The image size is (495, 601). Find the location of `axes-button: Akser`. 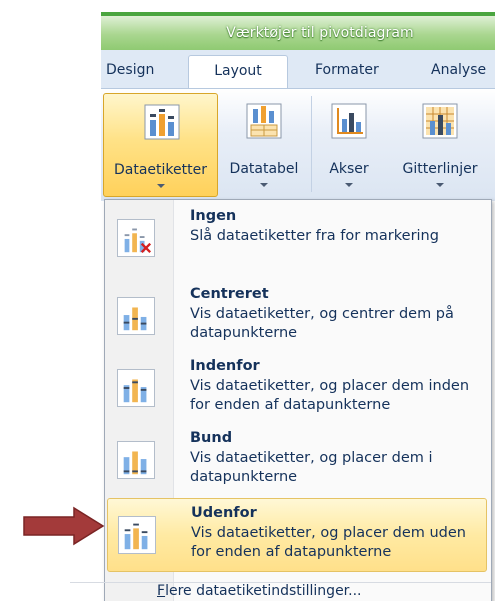

axes-button: Akser is located at coordinates (349, 145).